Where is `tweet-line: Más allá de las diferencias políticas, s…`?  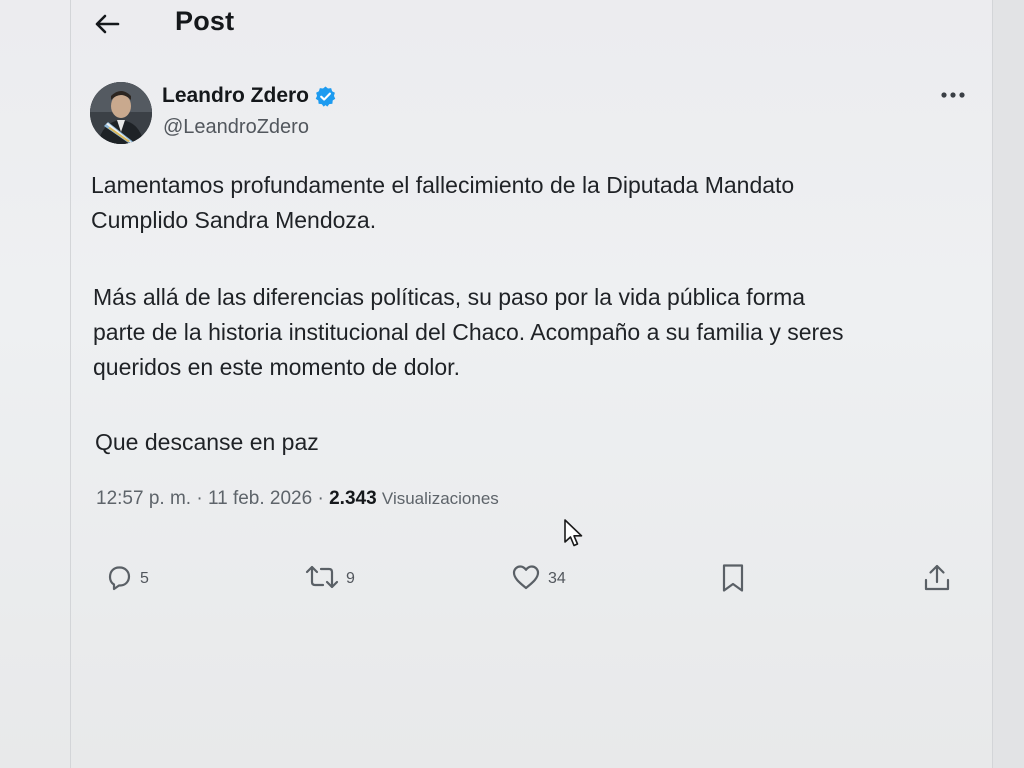 tweet-line: Más allá de las diferencias políticas, s… is located at coordinates (449, 297).